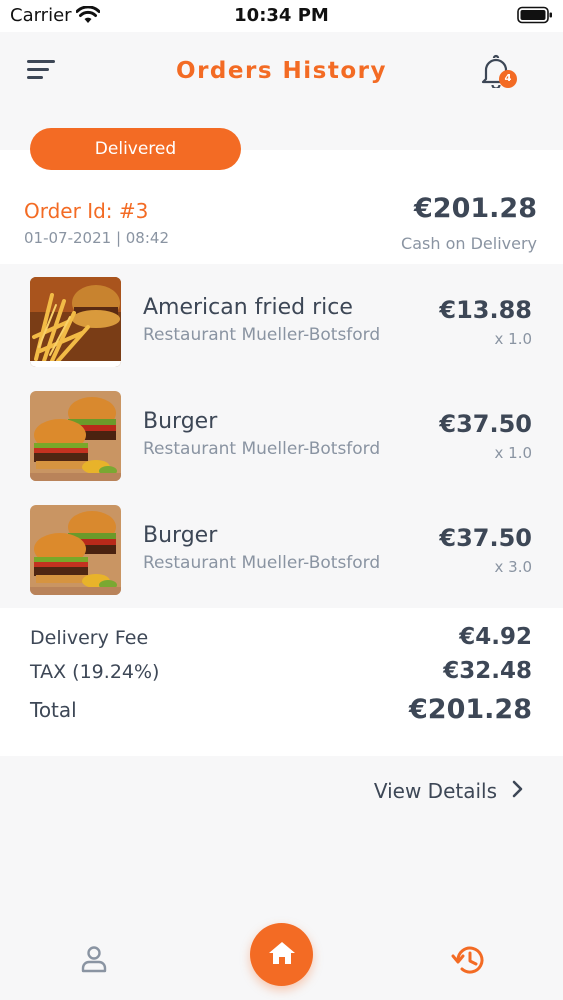 This screenshot has height=1000, width=563. I want to click on delivery-fee-label: Delivery Fee, so click(89, 638).